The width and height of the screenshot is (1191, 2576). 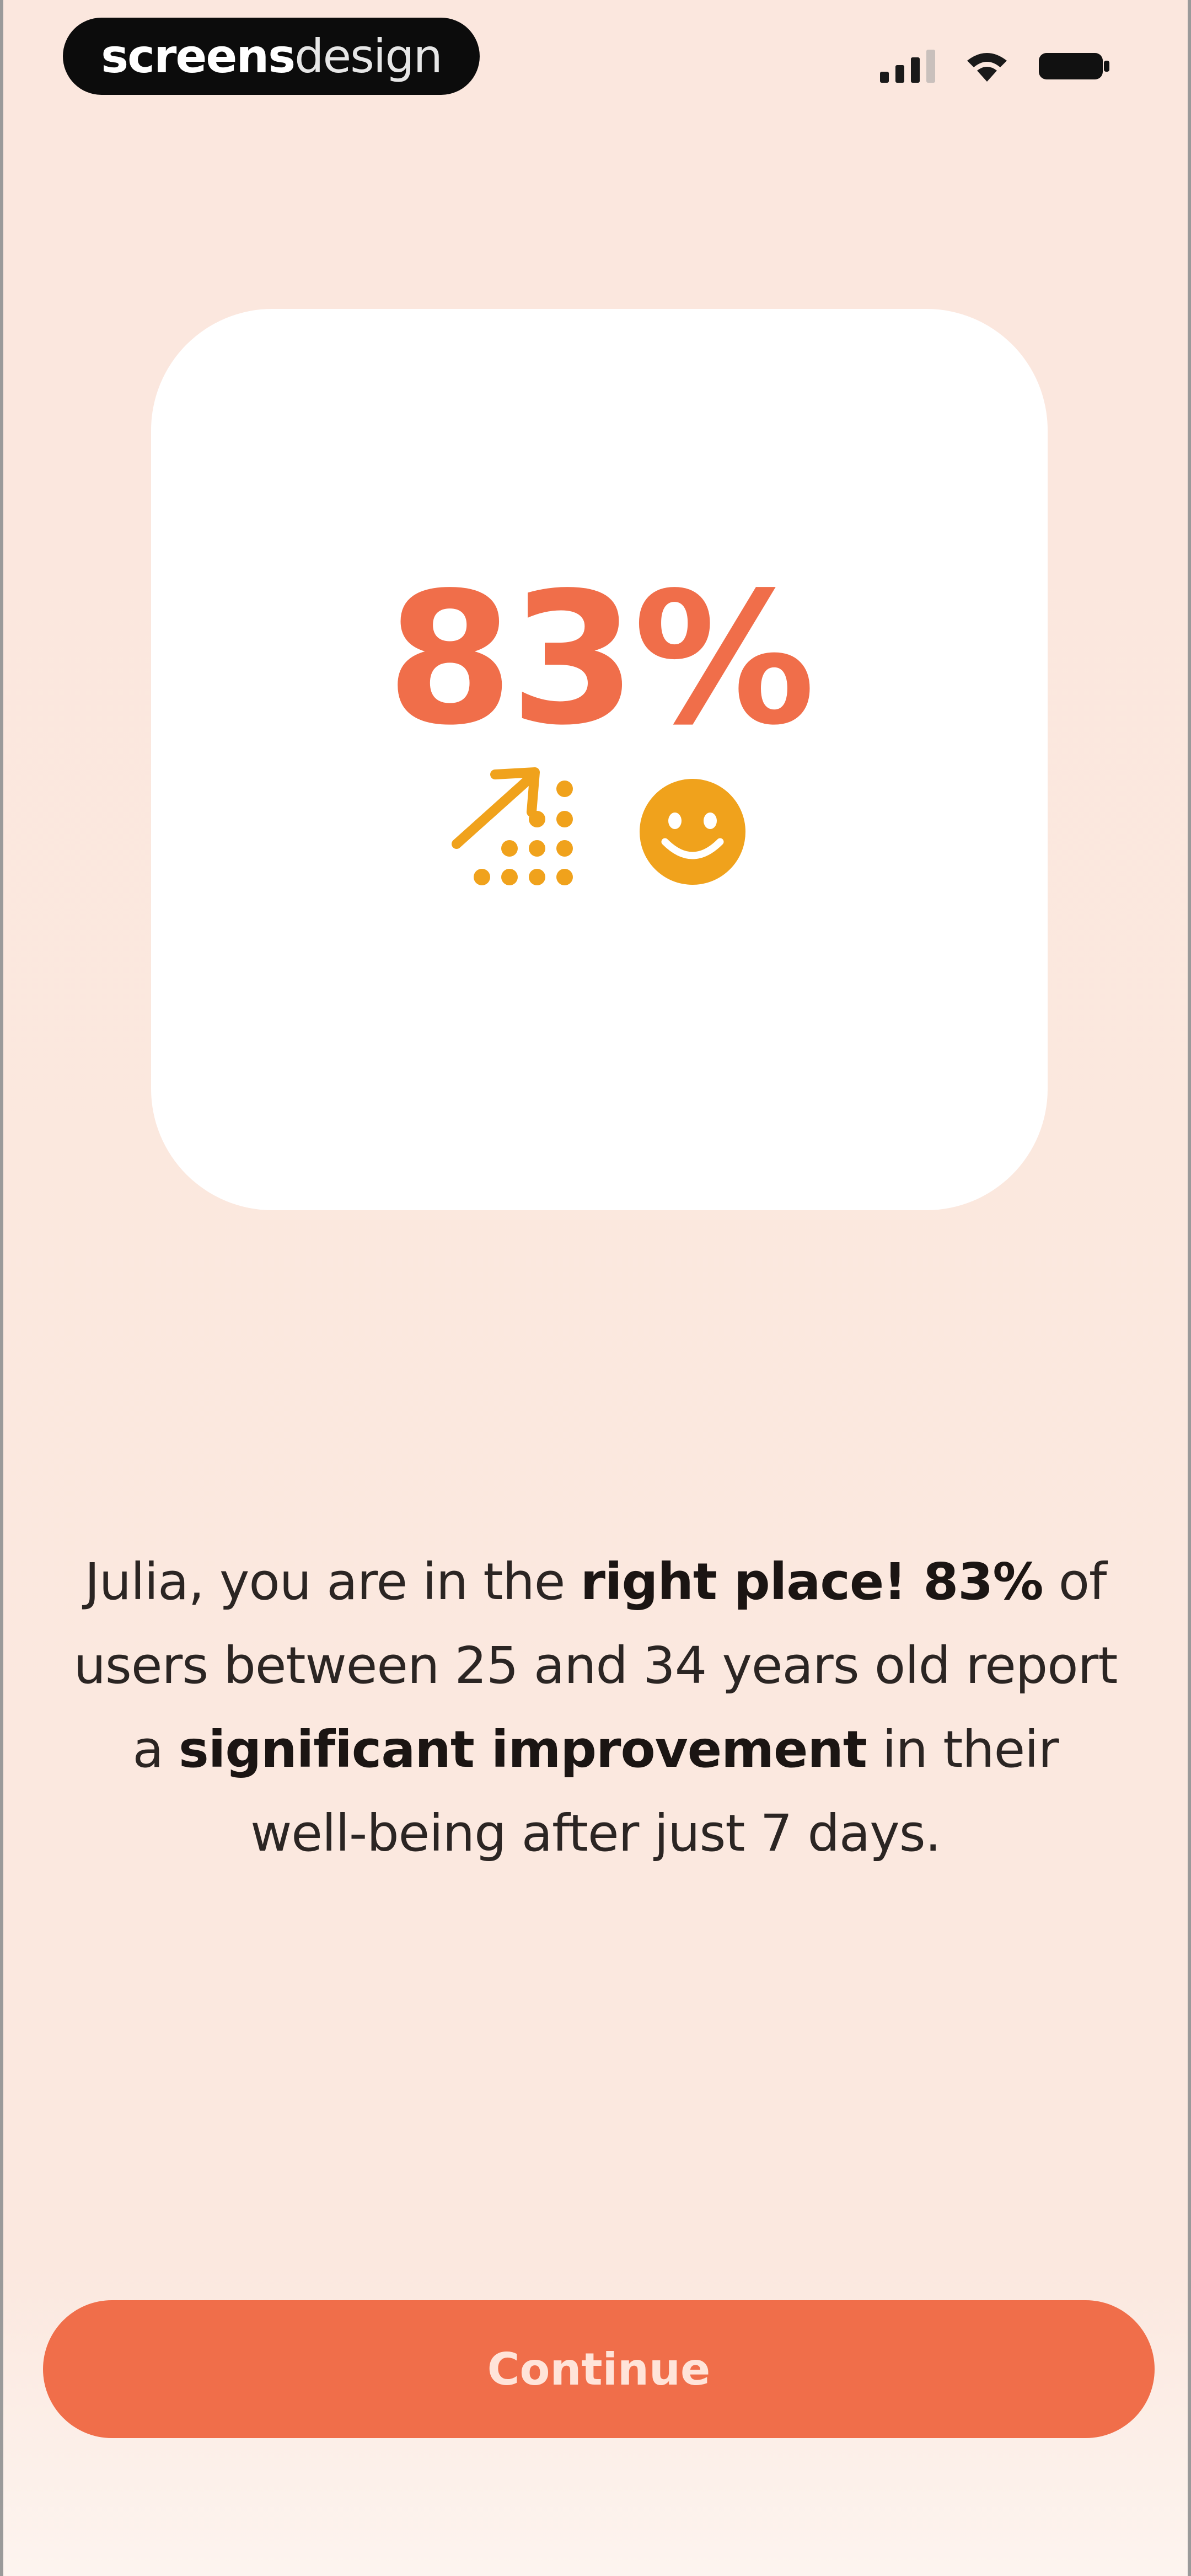 I want to click on message-text-1: Julia, you are in the, so click(x=332, y=1581).